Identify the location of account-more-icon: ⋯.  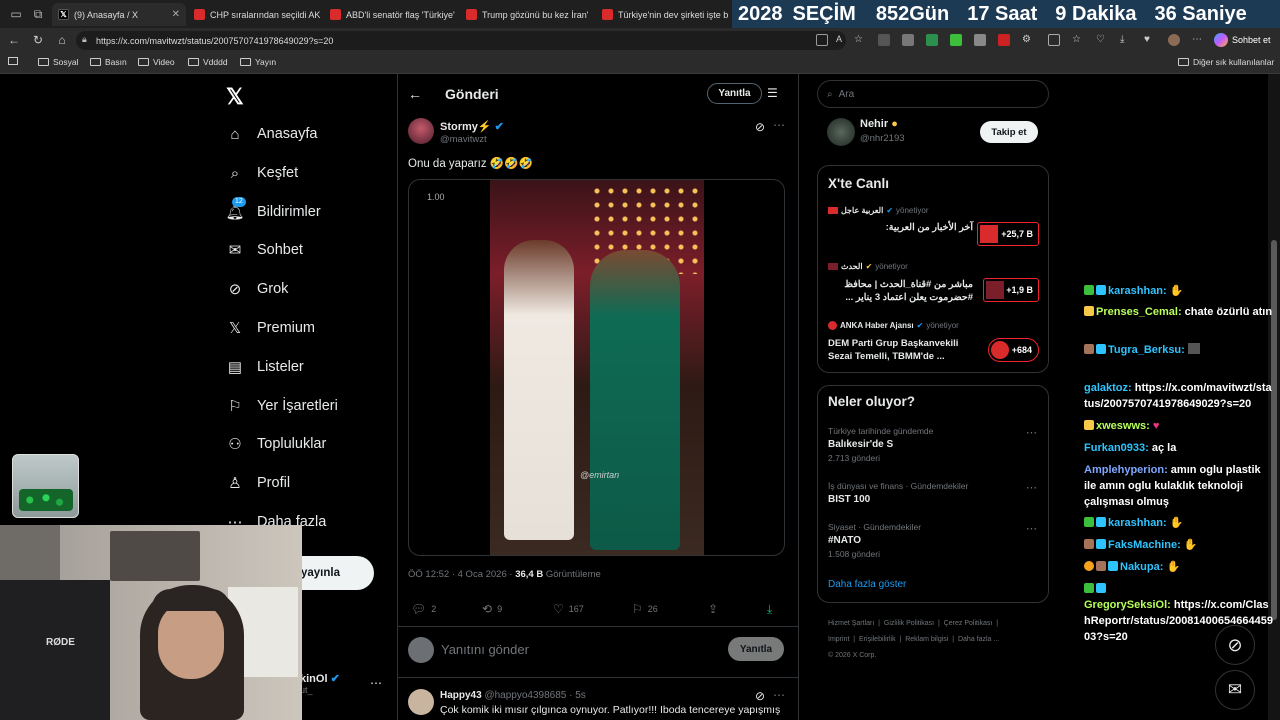
(376, 683).